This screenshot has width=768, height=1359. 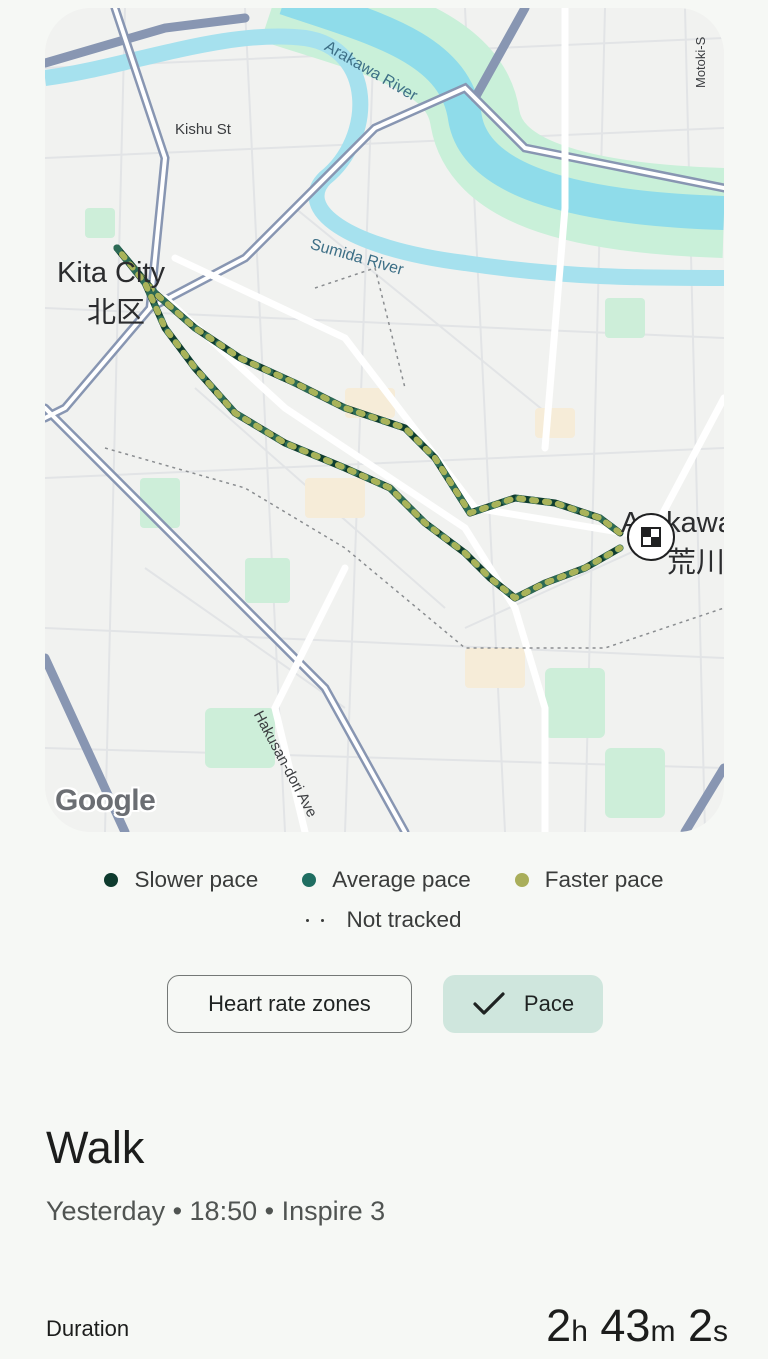 What do you see at coordinates (559, 1325) in the screenshot?
I see `duration-hours: 2` at bounding box center [559, 1325].